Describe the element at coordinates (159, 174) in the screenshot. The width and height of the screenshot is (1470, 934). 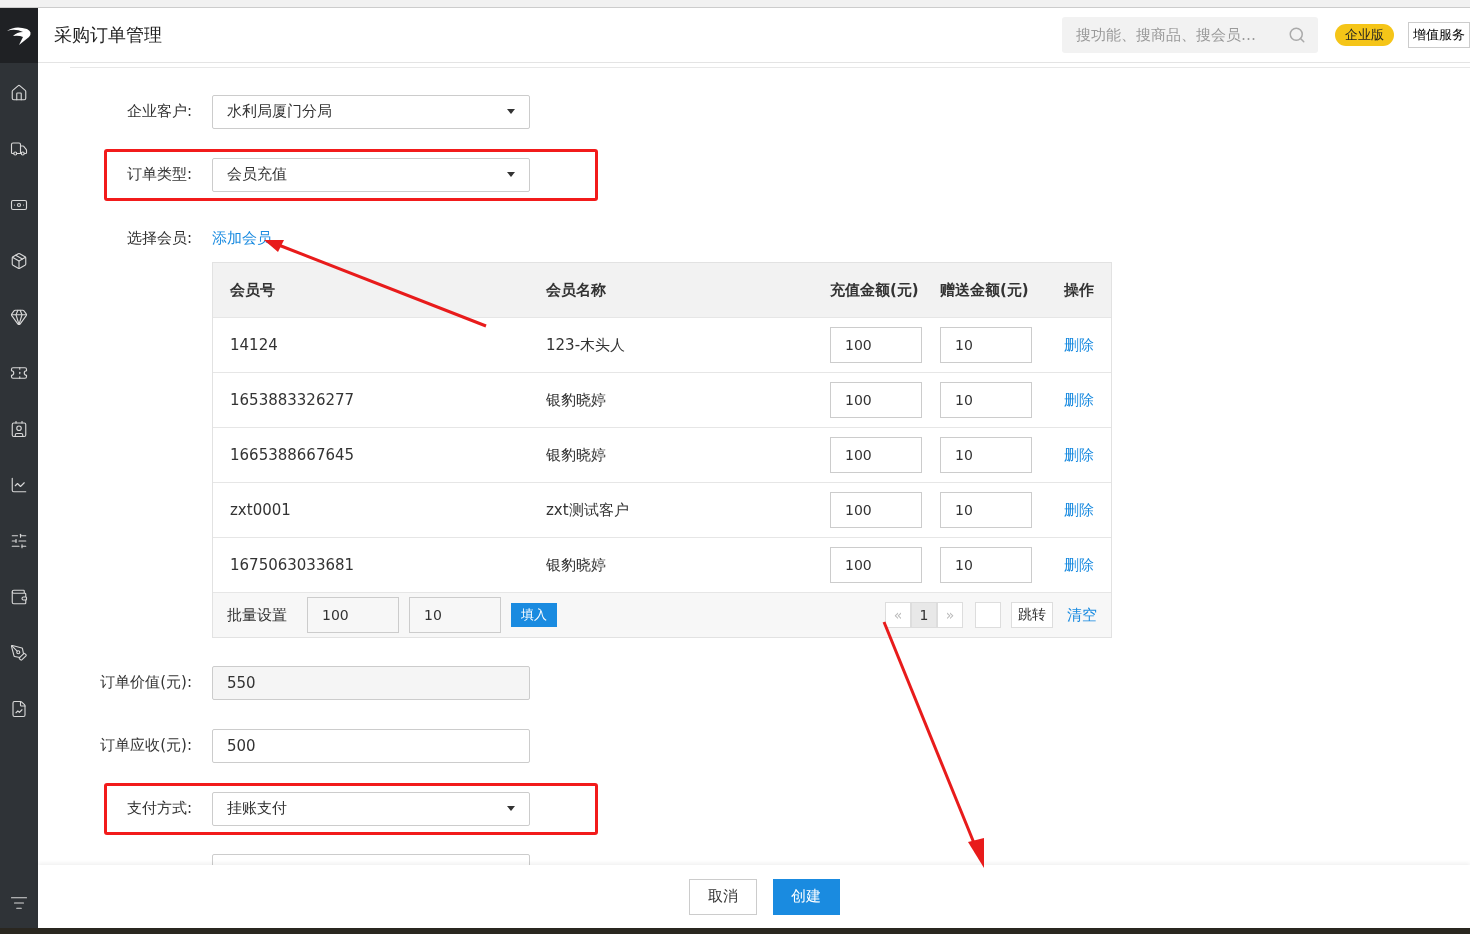
I see `field-label: 订单类型:` at that location.